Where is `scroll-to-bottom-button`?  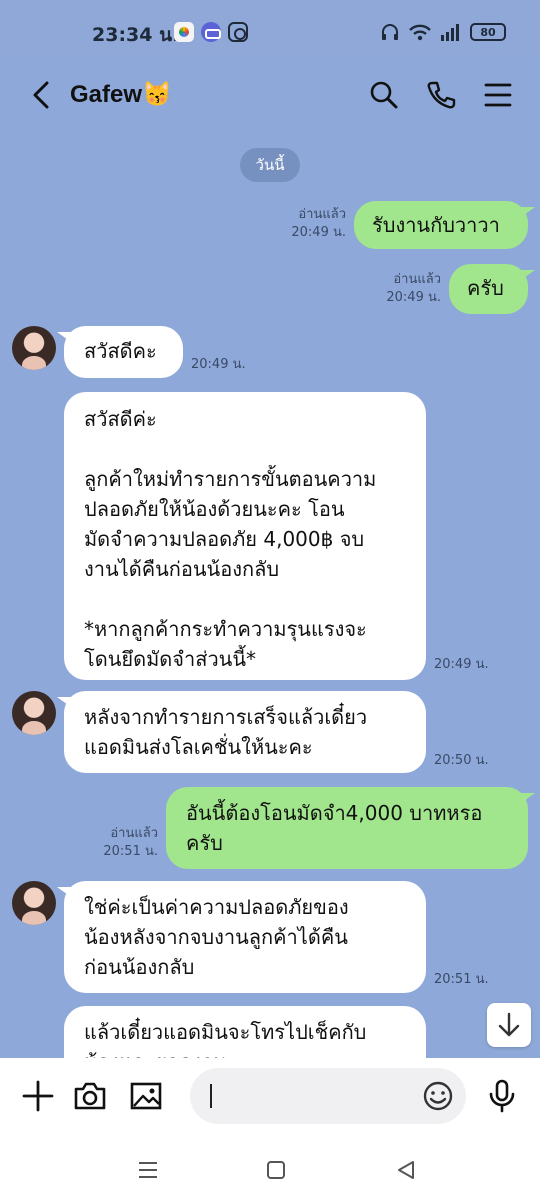
scroll-to-bottom-button is located at coordinates (509, 1025).